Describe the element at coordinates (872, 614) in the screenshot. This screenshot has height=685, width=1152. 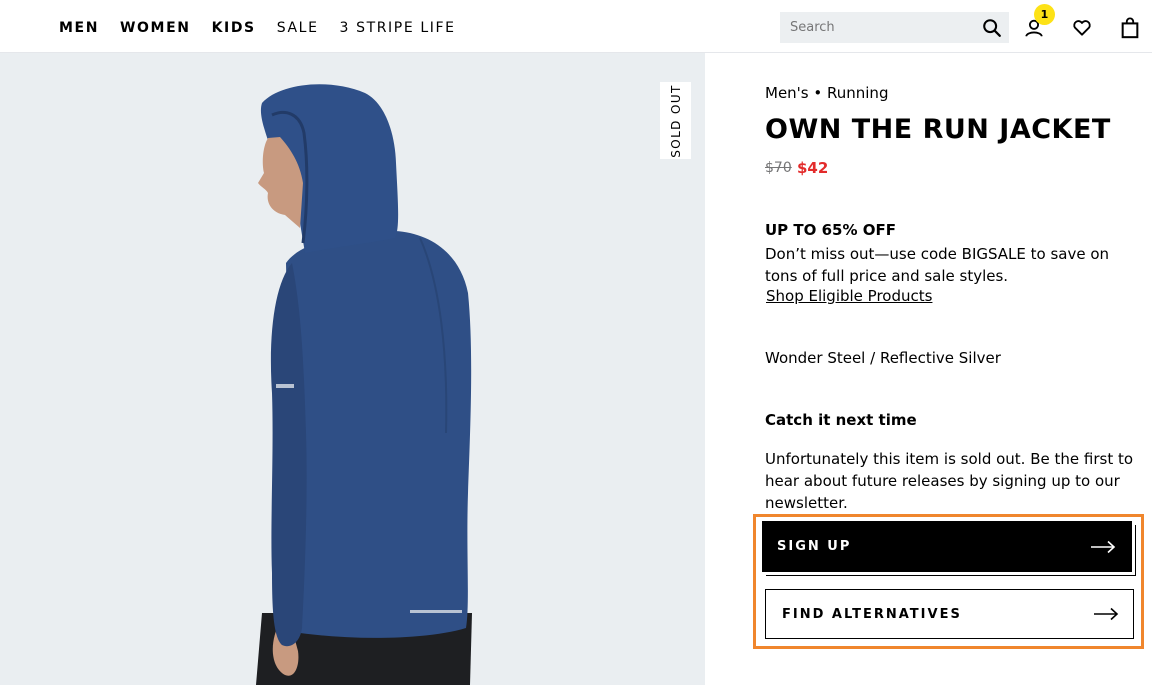
I see `find-alternatives-label: FIND ALTERNATIVES` at that location.